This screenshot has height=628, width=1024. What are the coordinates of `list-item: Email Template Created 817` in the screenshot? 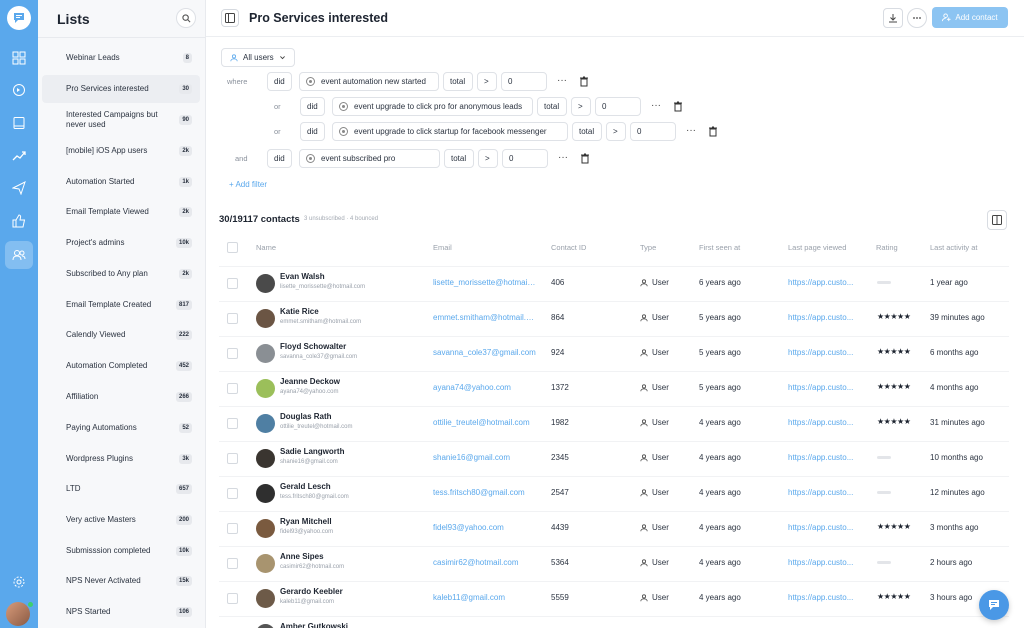 It's located at (121, 305).